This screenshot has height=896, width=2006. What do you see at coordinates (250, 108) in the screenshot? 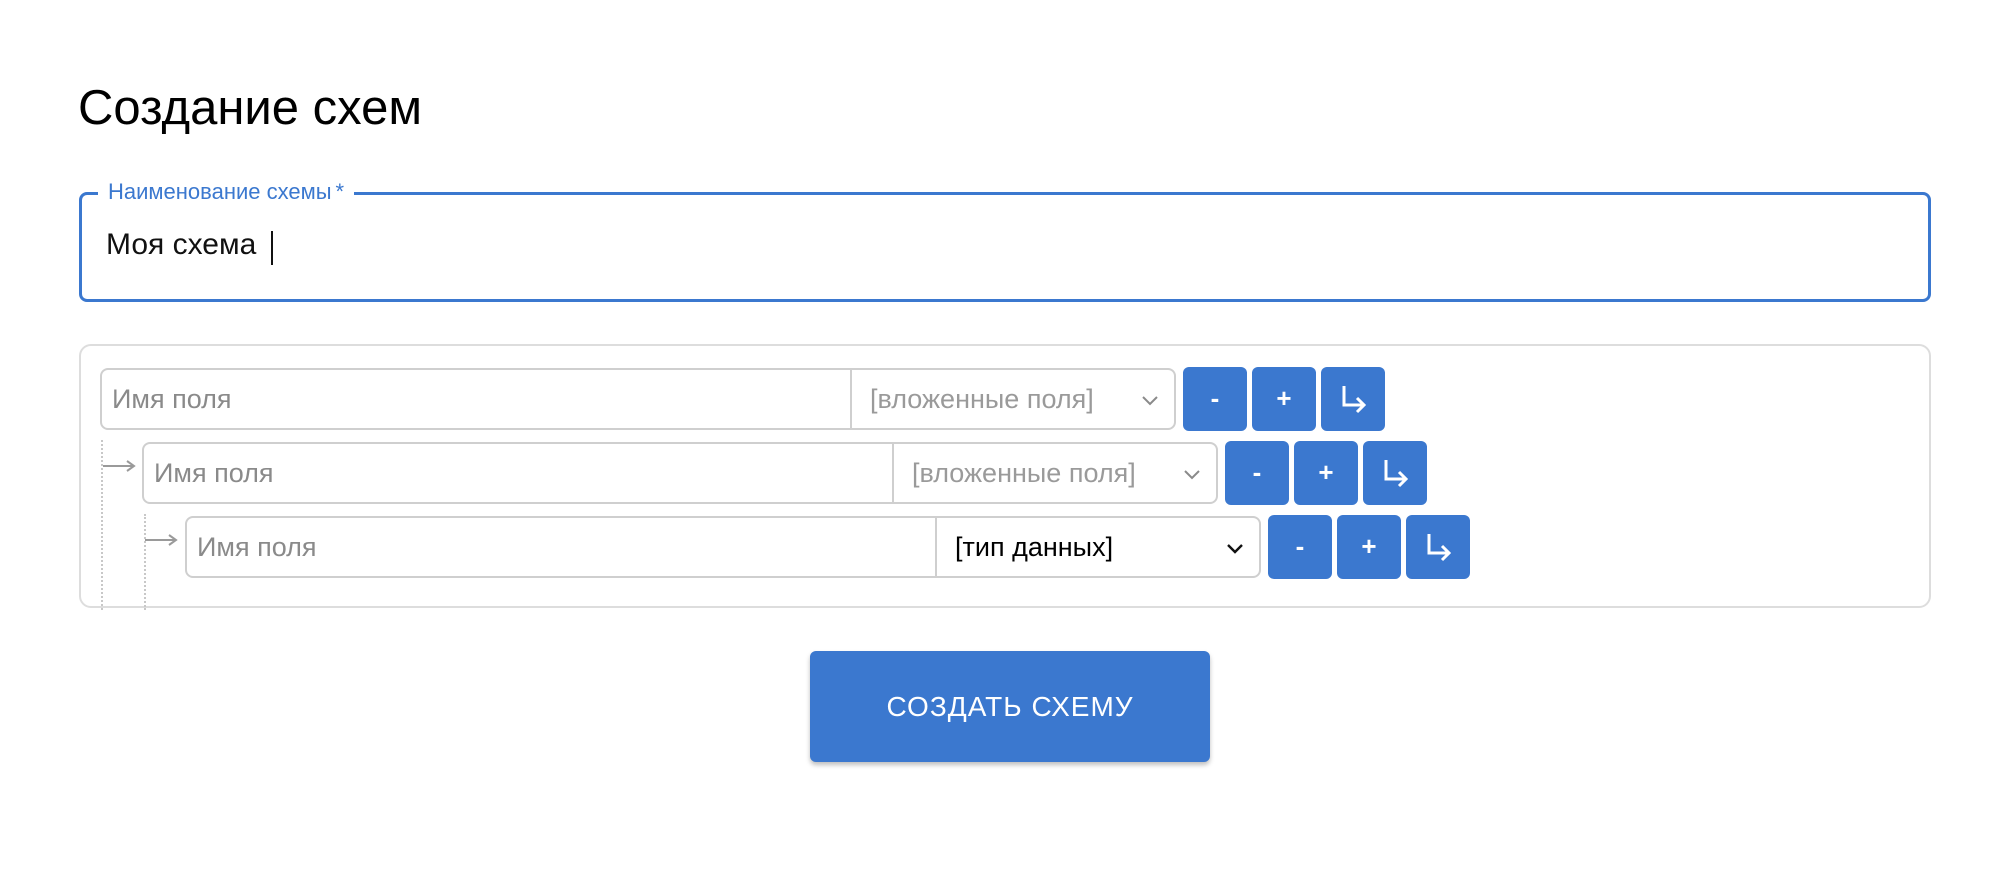
I see `page-title: Создание схем` at bounding box center [250, 108].